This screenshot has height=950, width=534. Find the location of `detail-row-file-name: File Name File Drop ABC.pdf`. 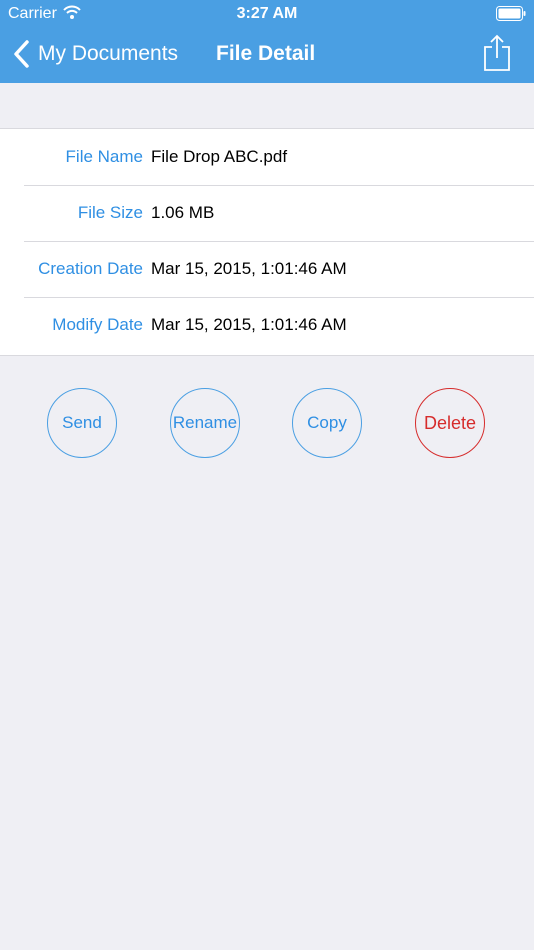

detail-row-file-name: File Name File Drop ABC.pdf is located at coordinates (267, 157).